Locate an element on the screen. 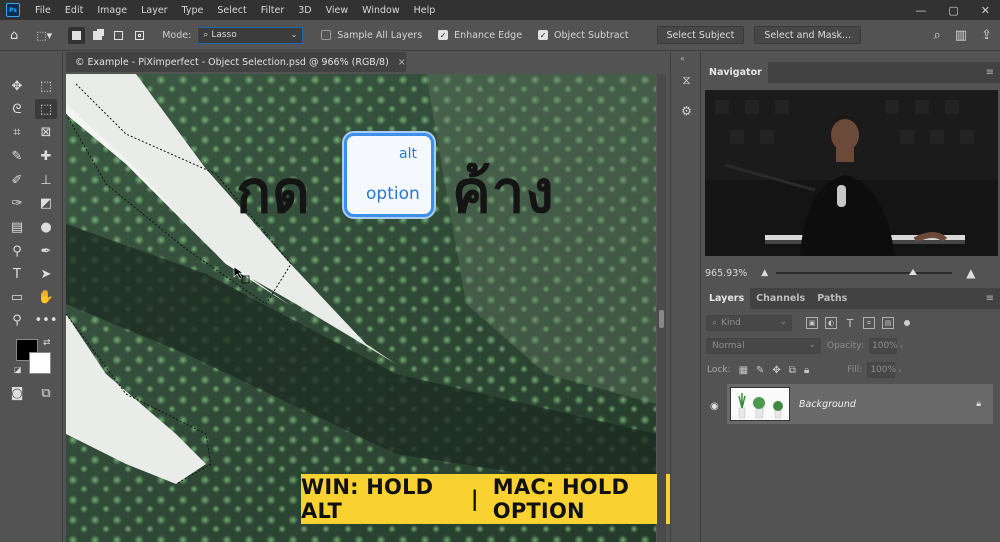 Image resolution: width=1000 pixels, height=542 pixels. object-selection-tool-icon: ⬚ is located at coordinates (46, 109).